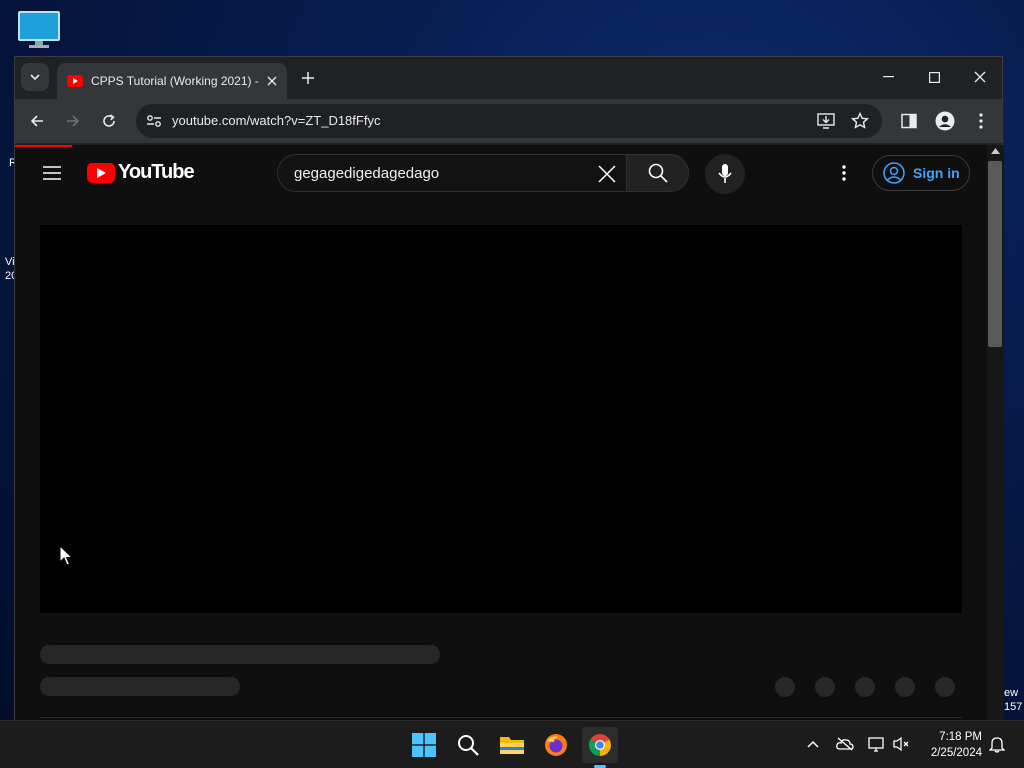 The image size is (1024, 768). What do you see at coordinates (140, 686) in the screenshot?
I see `channel-placeholder` at bounding box center [140, 686].